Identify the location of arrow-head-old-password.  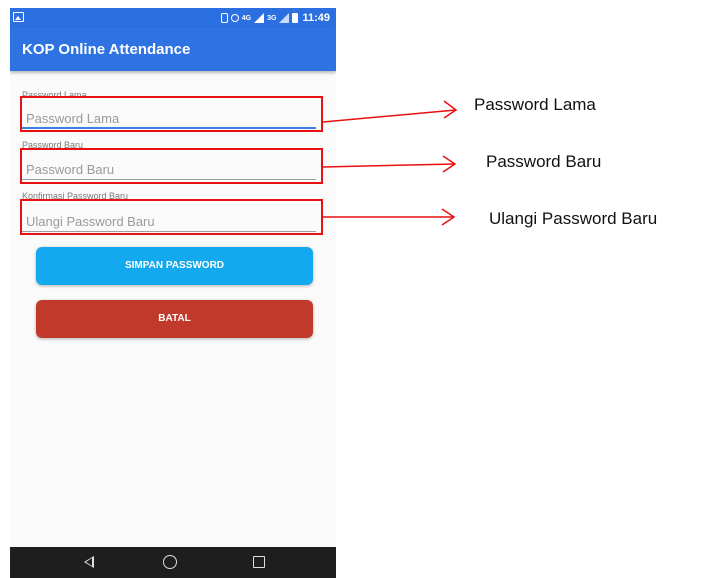
(450, 109).